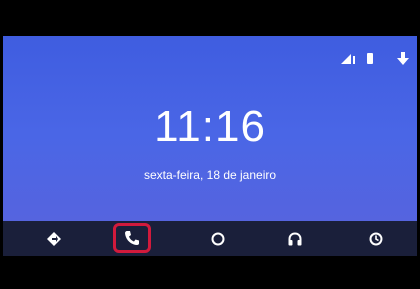  I want to click on clock-time: 11:16, so click(210, 126).